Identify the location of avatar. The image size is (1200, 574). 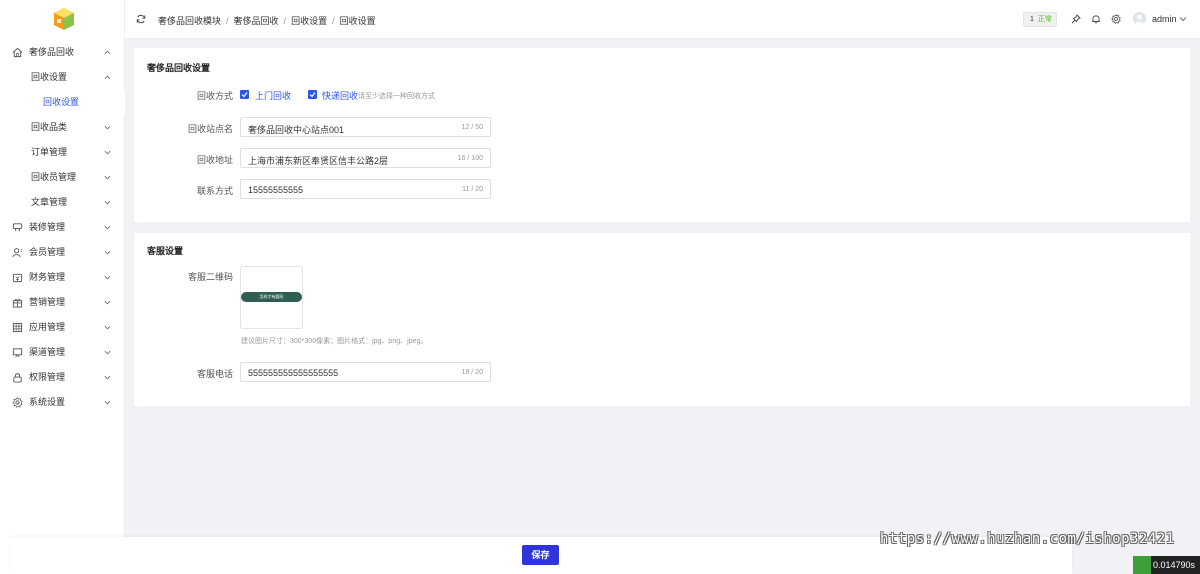
(1139, 18).